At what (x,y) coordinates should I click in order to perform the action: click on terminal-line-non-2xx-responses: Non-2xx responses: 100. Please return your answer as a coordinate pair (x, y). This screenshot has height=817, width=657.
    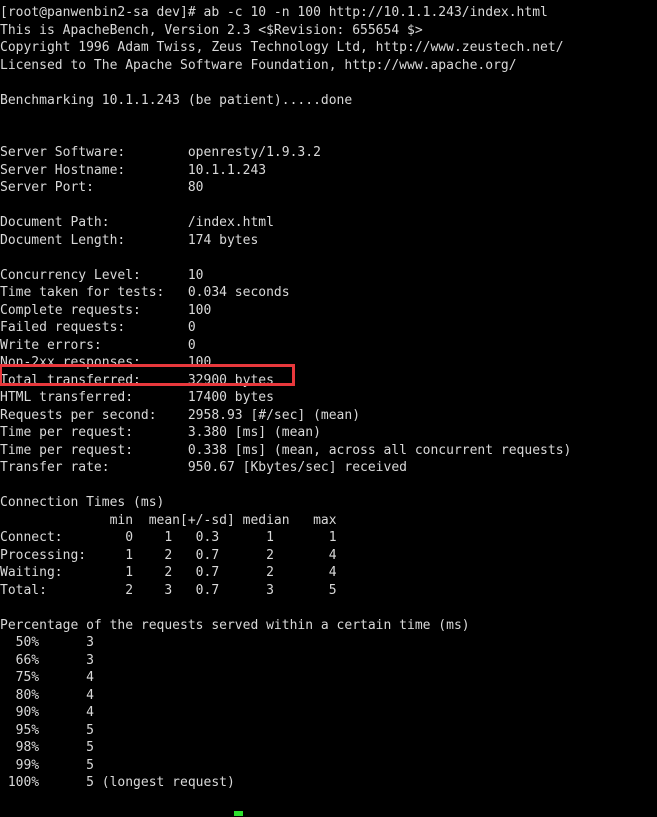
    Looking at the image, I should click on (106, 362).